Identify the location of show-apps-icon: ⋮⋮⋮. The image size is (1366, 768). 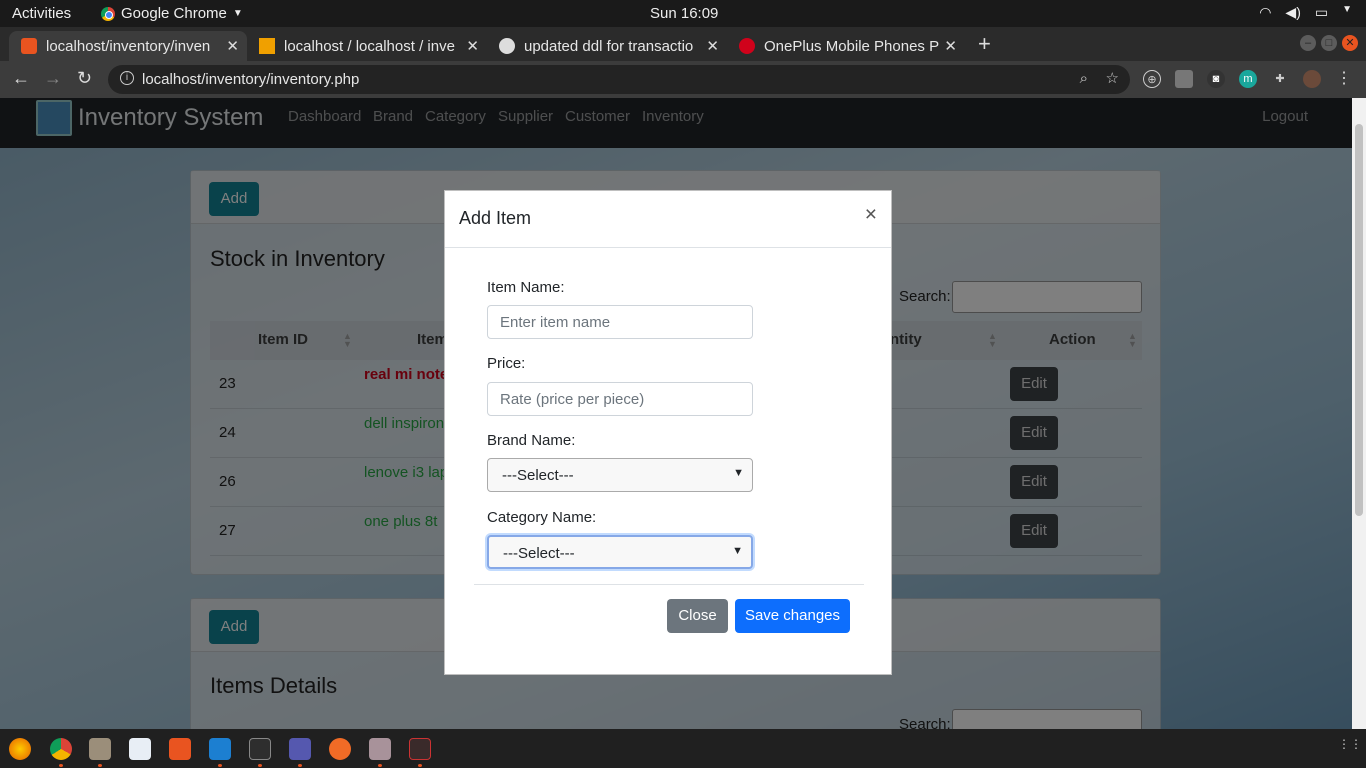
(1352, 747).